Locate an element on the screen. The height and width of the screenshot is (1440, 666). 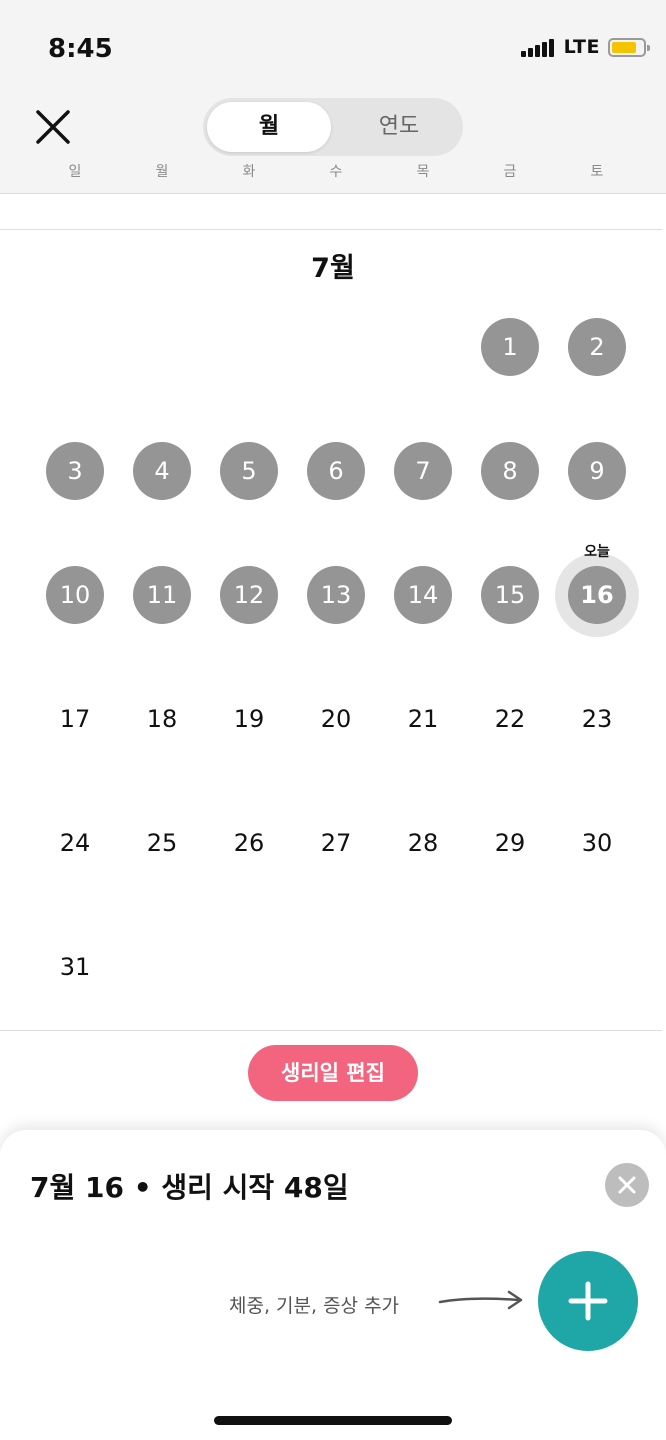
calendar-day: 8 is located at coordinates (510, 471).